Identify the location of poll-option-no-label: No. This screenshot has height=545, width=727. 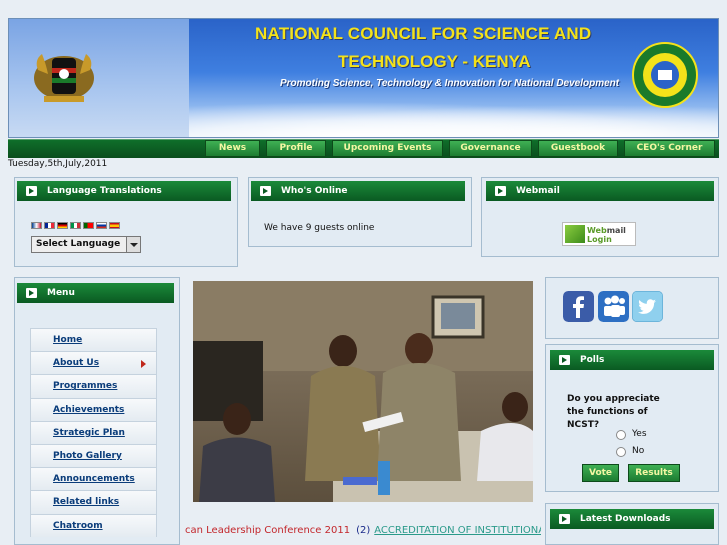
(638, 451).